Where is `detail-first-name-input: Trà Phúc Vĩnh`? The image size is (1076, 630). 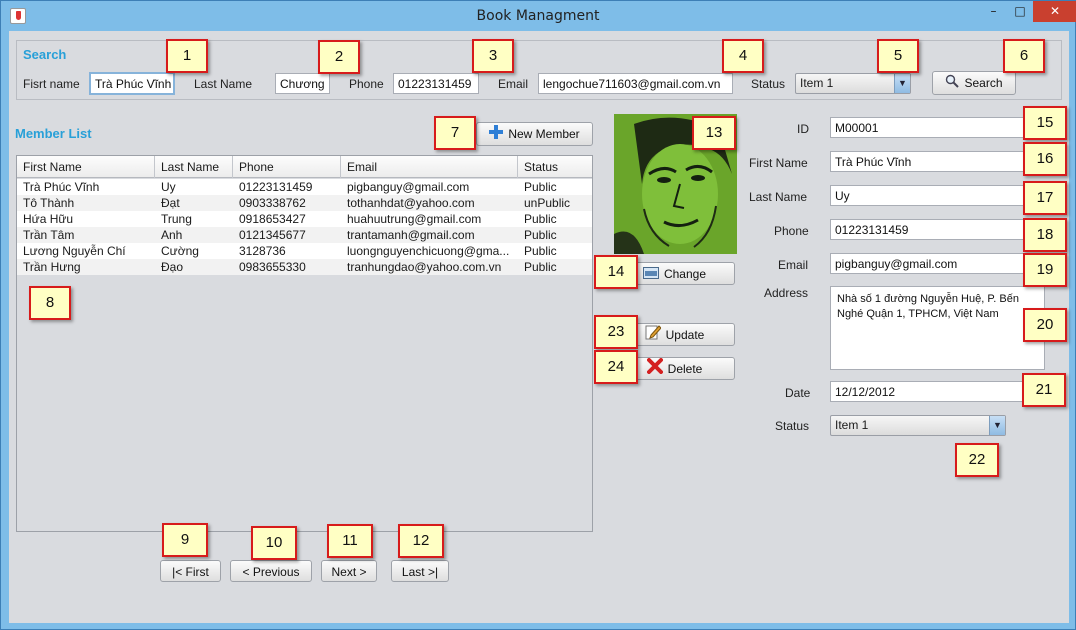 detail-first-name-input: Trà Phúc Vĩnh is located at coordinates (937, 161).